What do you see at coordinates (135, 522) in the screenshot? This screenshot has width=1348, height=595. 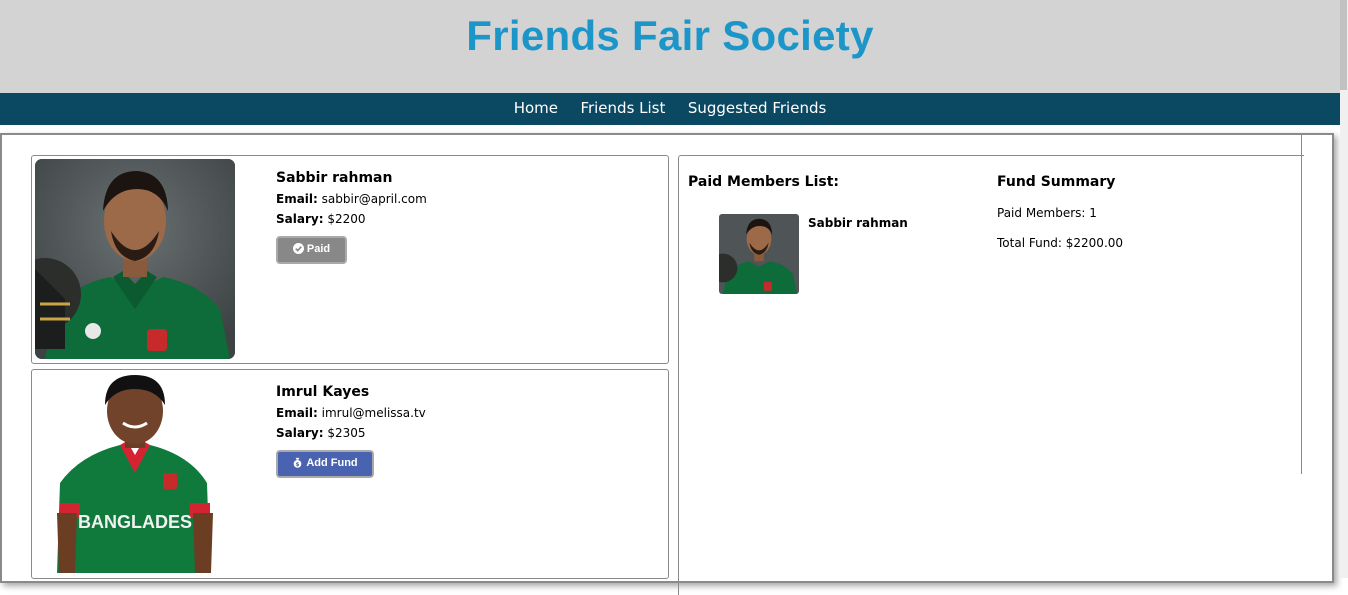 I see `svg-text: BANGLADES` at bounding box center [135, 522].